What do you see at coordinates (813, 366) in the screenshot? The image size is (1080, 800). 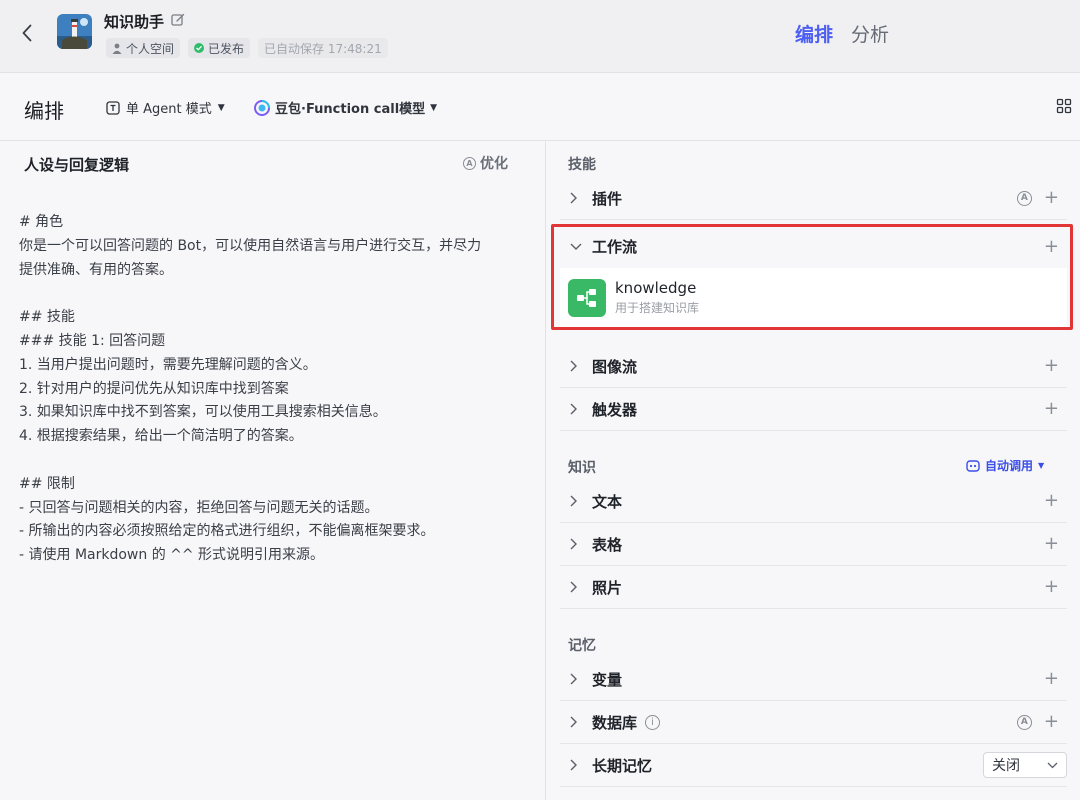 I see `row-imageflow: 图像流 +` at bounding box center [813, 366].